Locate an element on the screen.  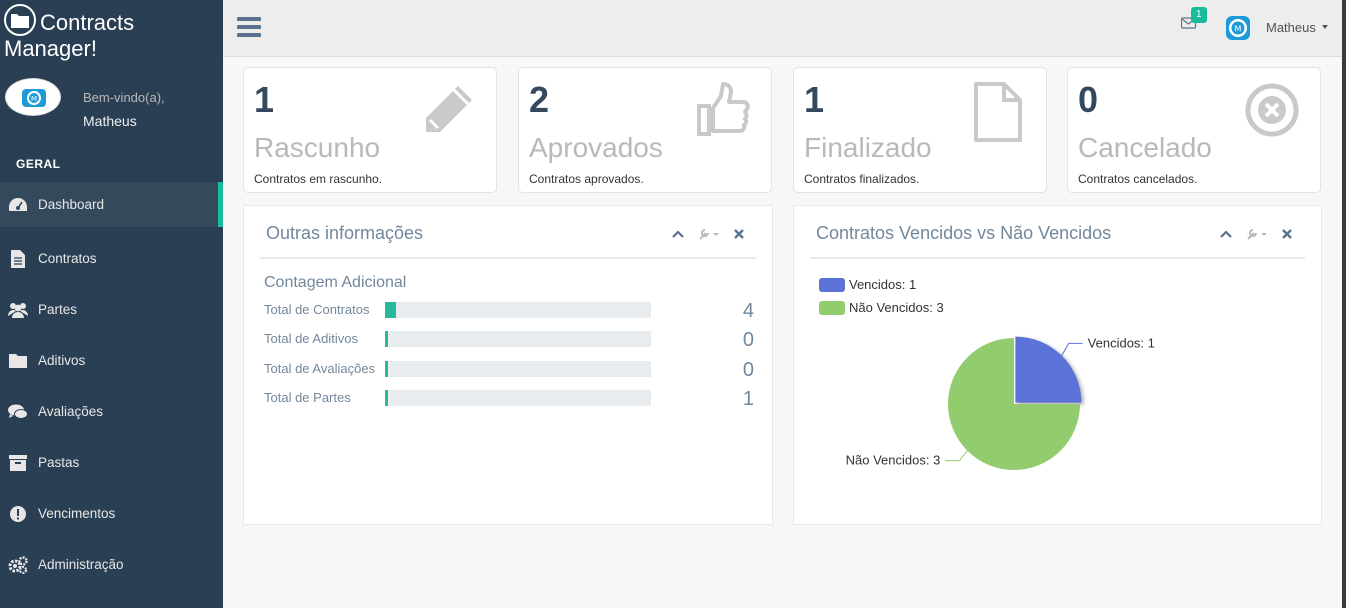
tile-subtitle: Contratos cancelados. is located at coordinates (1138, 179).